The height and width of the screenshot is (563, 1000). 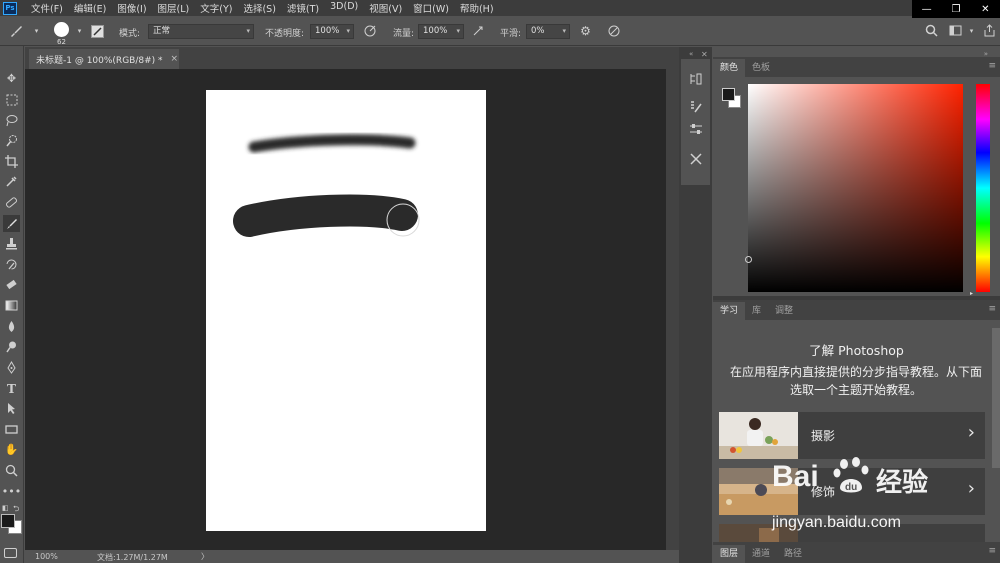 What do you see at coordinates (216, 8) in the screenshot?
I see `menu-type: 文字(Y)` at bounding box center [216, 8].